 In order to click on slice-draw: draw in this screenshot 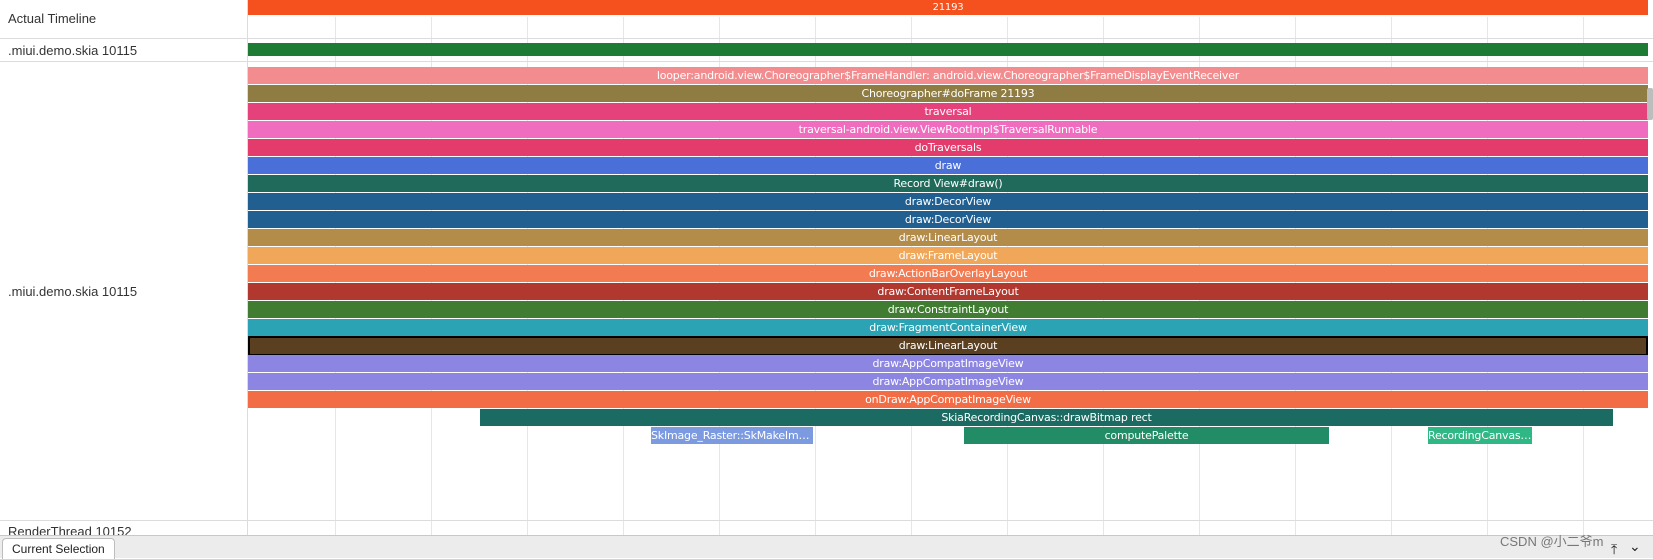, I will do `click(948, 165)`.